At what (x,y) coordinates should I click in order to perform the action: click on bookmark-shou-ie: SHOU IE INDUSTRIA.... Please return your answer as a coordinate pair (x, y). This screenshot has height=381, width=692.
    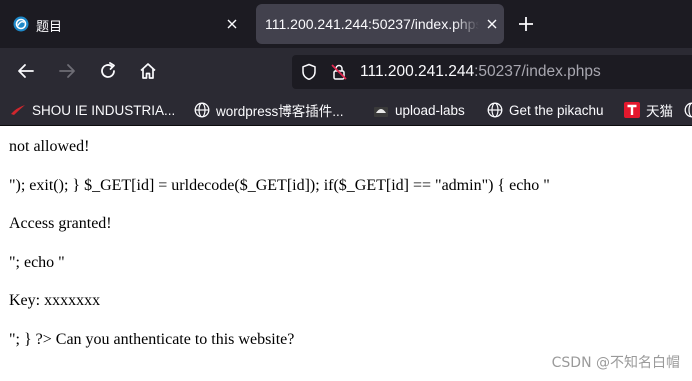
    Looking at the image, I should click on (92, 110).